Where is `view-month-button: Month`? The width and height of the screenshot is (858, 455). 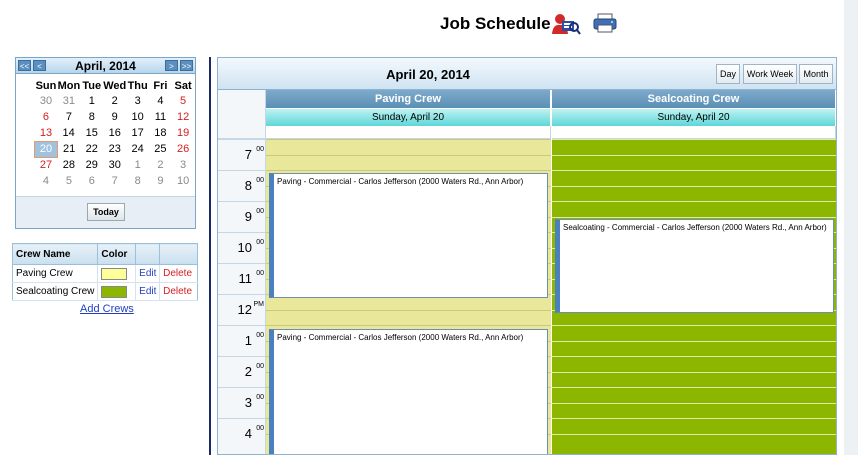
view-month-button: Month is located at coordinates (816, 74).